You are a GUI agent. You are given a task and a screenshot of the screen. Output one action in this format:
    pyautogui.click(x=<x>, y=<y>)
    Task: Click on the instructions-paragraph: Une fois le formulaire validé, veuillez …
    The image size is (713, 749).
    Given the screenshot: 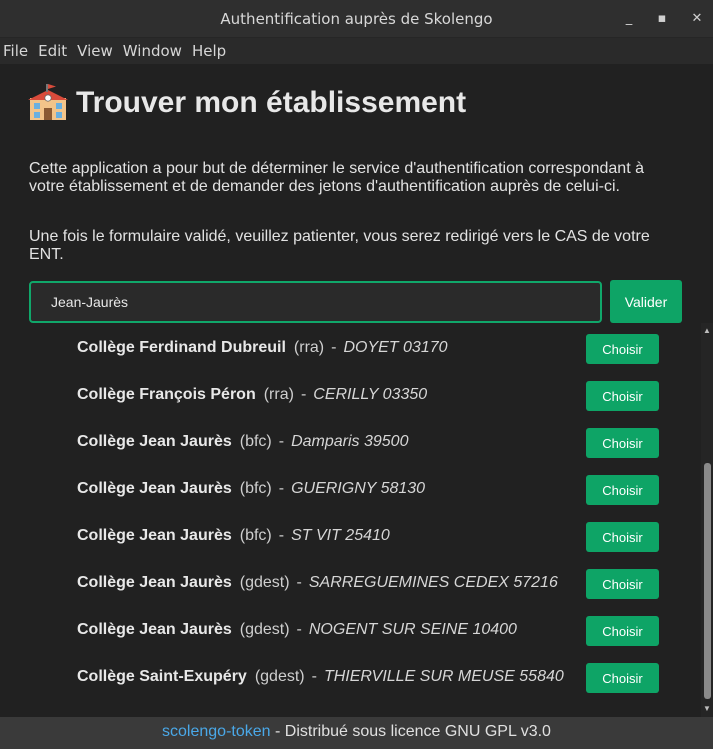 What is the action you would take?
    pyautogui.click(x=339, y=245)
    